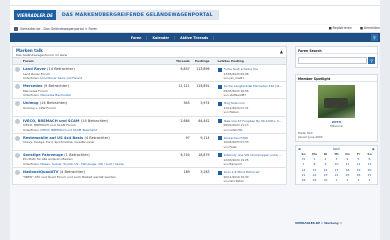 The height and width of the screenshot is (240, 390). Describe the element at coordinates (203, 69) in the screenshot. I see `post-count: 113,896` at that location.